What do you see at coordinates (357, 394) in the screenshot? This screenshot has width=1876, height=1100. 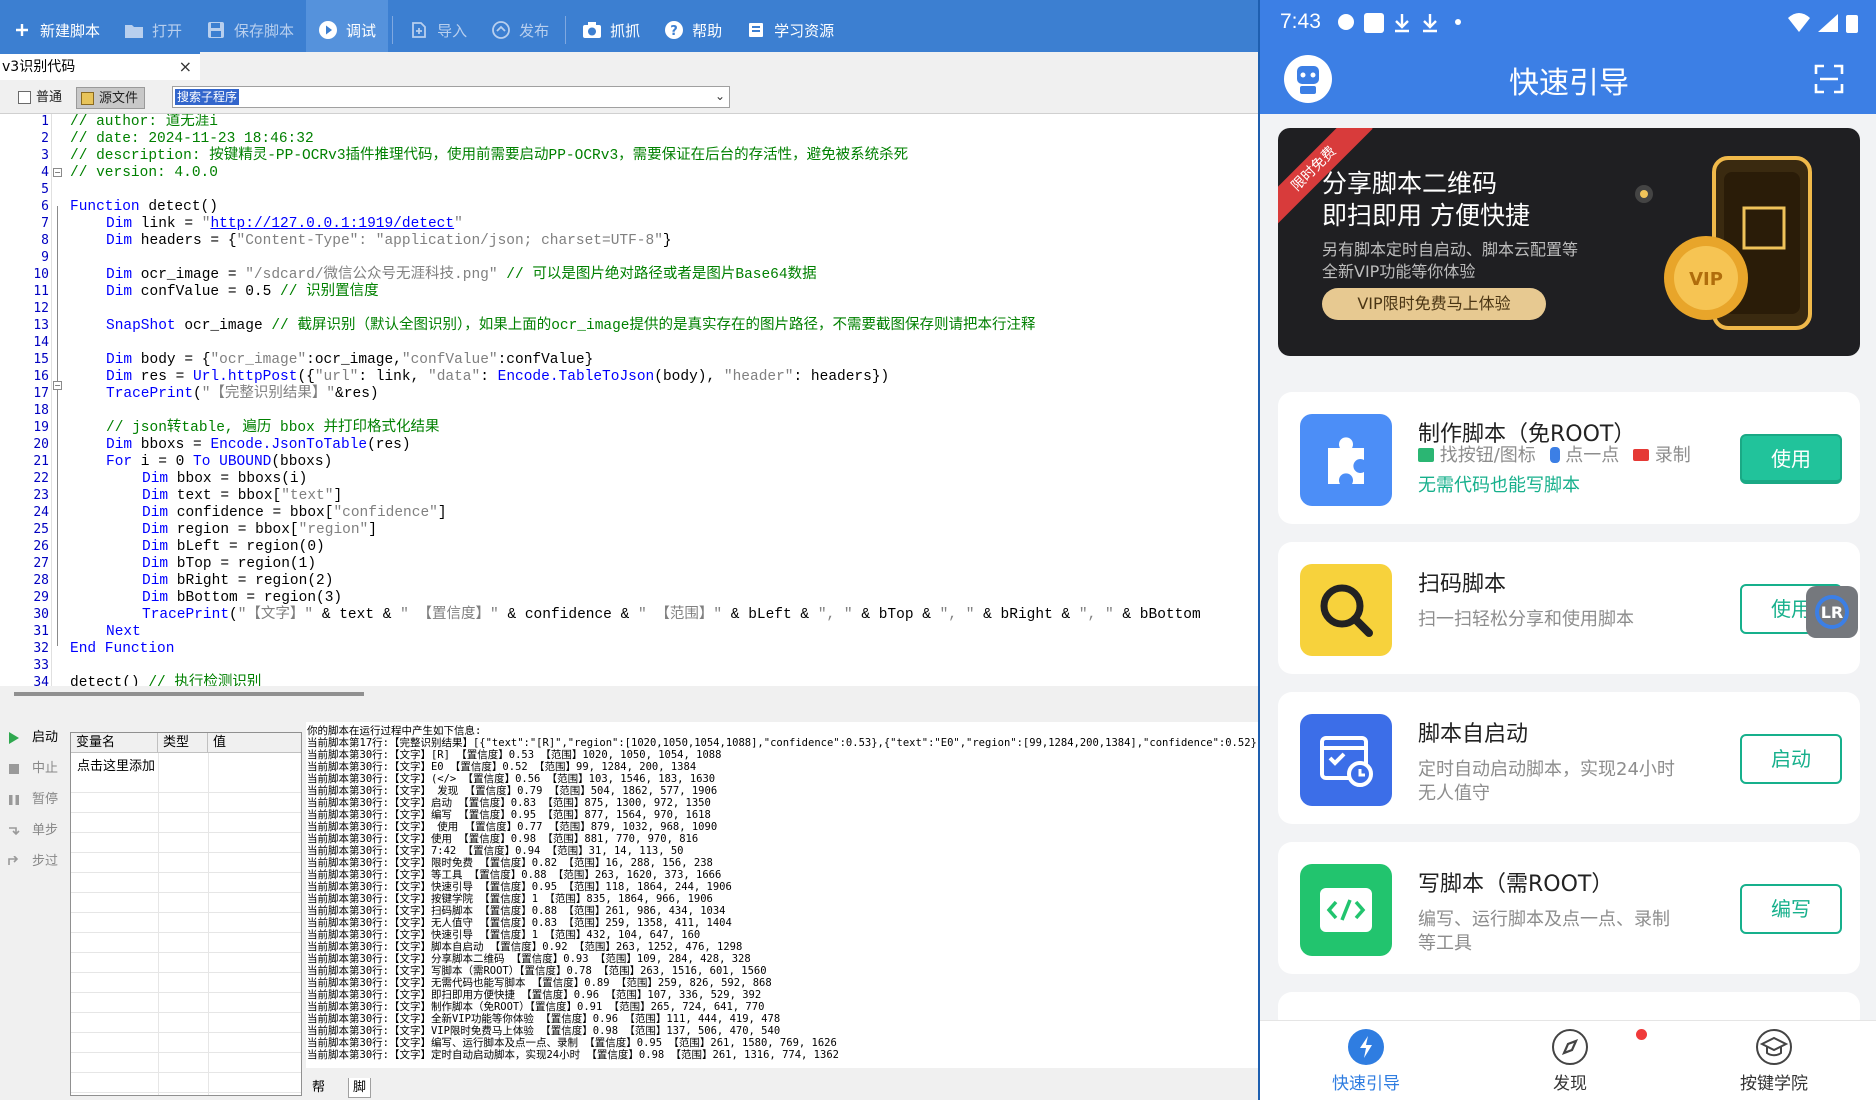 I see `code-text: &res)` at bounding box center [357, 394].